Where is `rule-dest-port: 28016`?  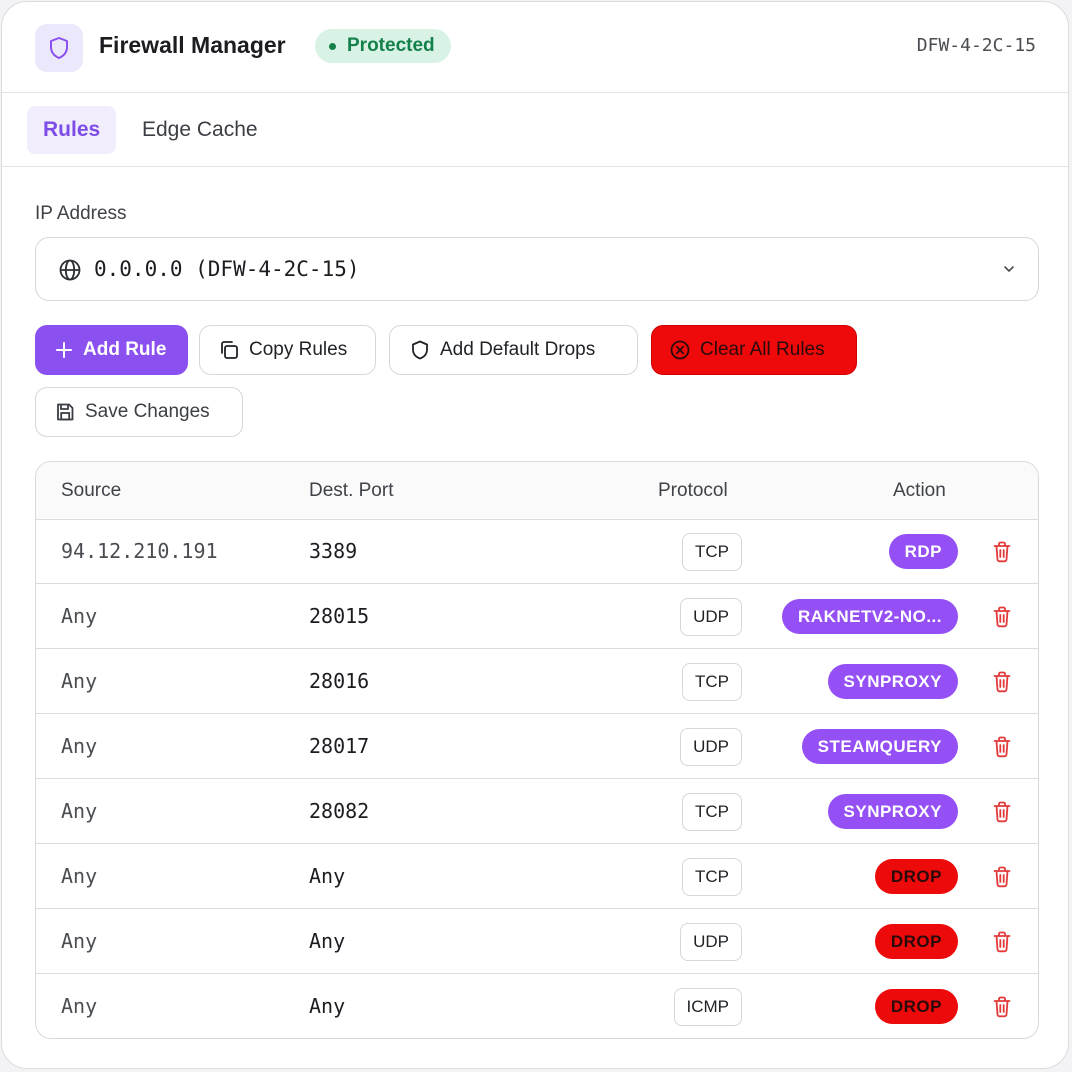 rule-dest-port: 28016 is located at coordinates (339, 680).